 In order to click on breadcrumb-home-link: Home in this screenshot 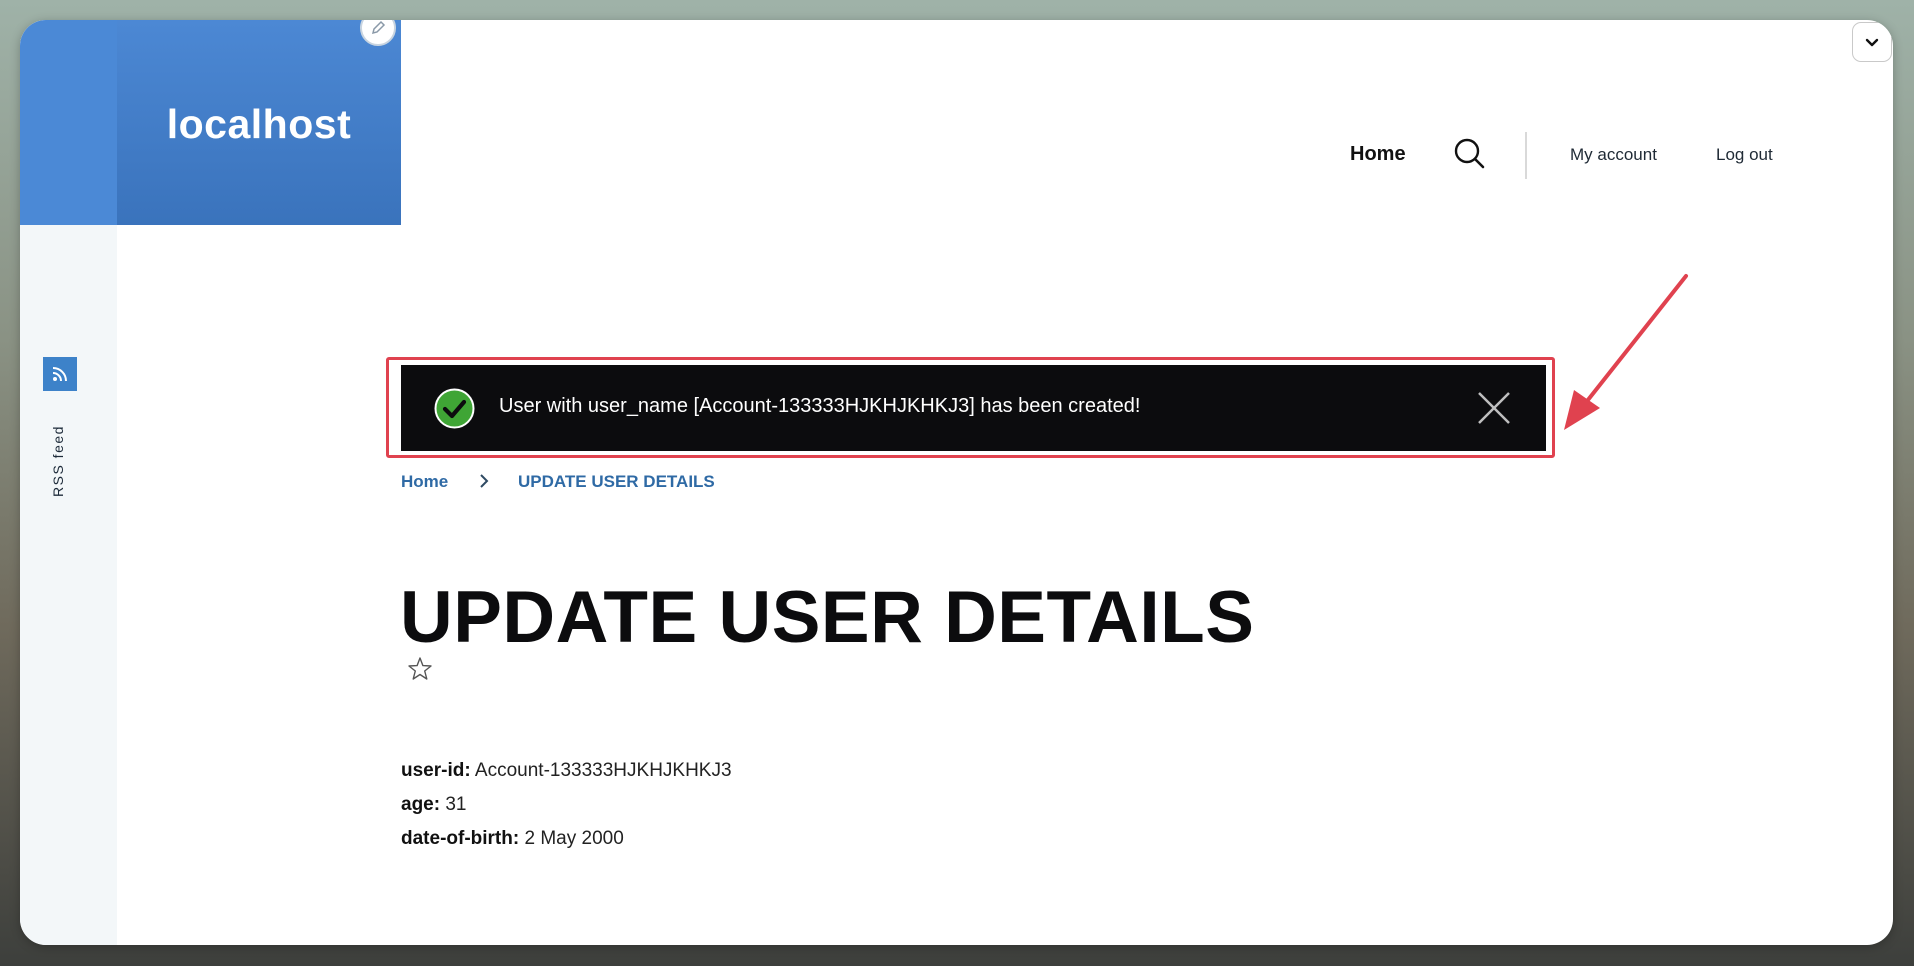, I will do `click(424, 482)`.